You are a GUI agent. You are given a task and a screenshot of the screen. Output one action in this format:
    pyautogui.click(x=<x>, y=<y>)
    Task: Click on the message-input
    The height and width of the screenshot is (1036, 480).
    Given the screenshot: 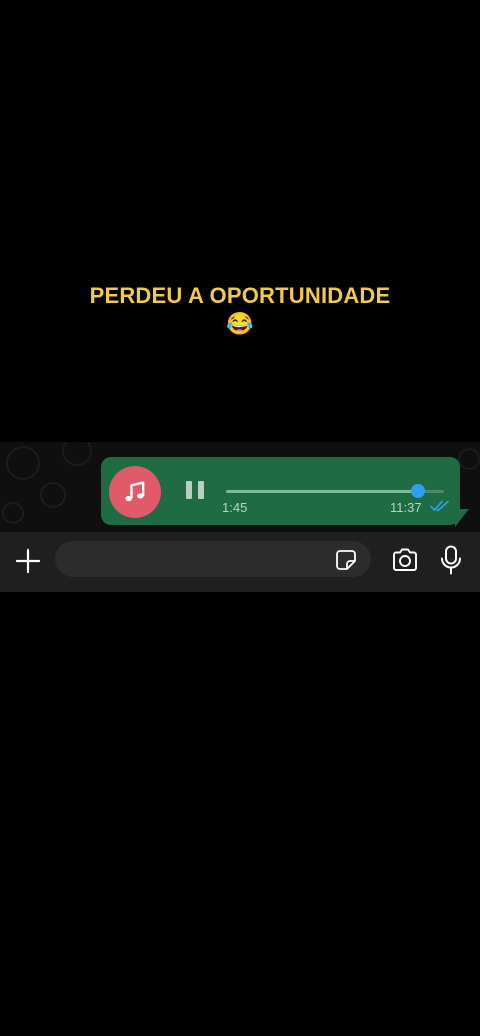 What is the action you would take?
    pyautogui.click(x=213, y=559)
    